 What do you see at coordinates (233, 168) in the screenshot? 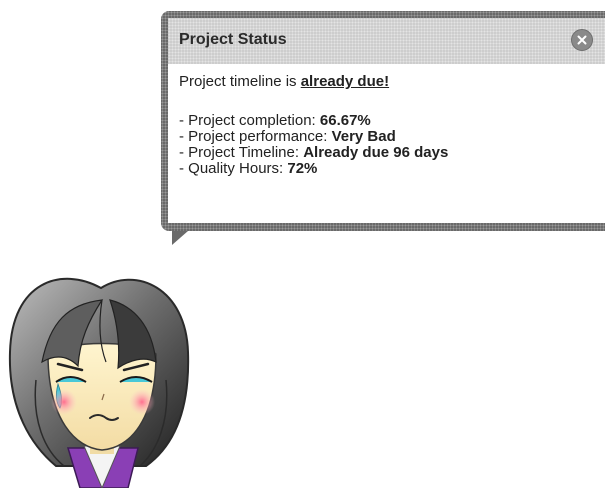
I see `status-item-label: - Quality Hours:` at bounding box center [233, 168].